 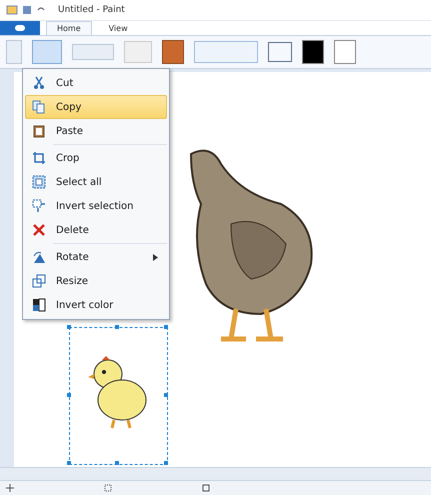 What do you see at coordinates (96, 182) in the screenshot?
I see `menu-item: Select all` at bounding box center [96, 182].